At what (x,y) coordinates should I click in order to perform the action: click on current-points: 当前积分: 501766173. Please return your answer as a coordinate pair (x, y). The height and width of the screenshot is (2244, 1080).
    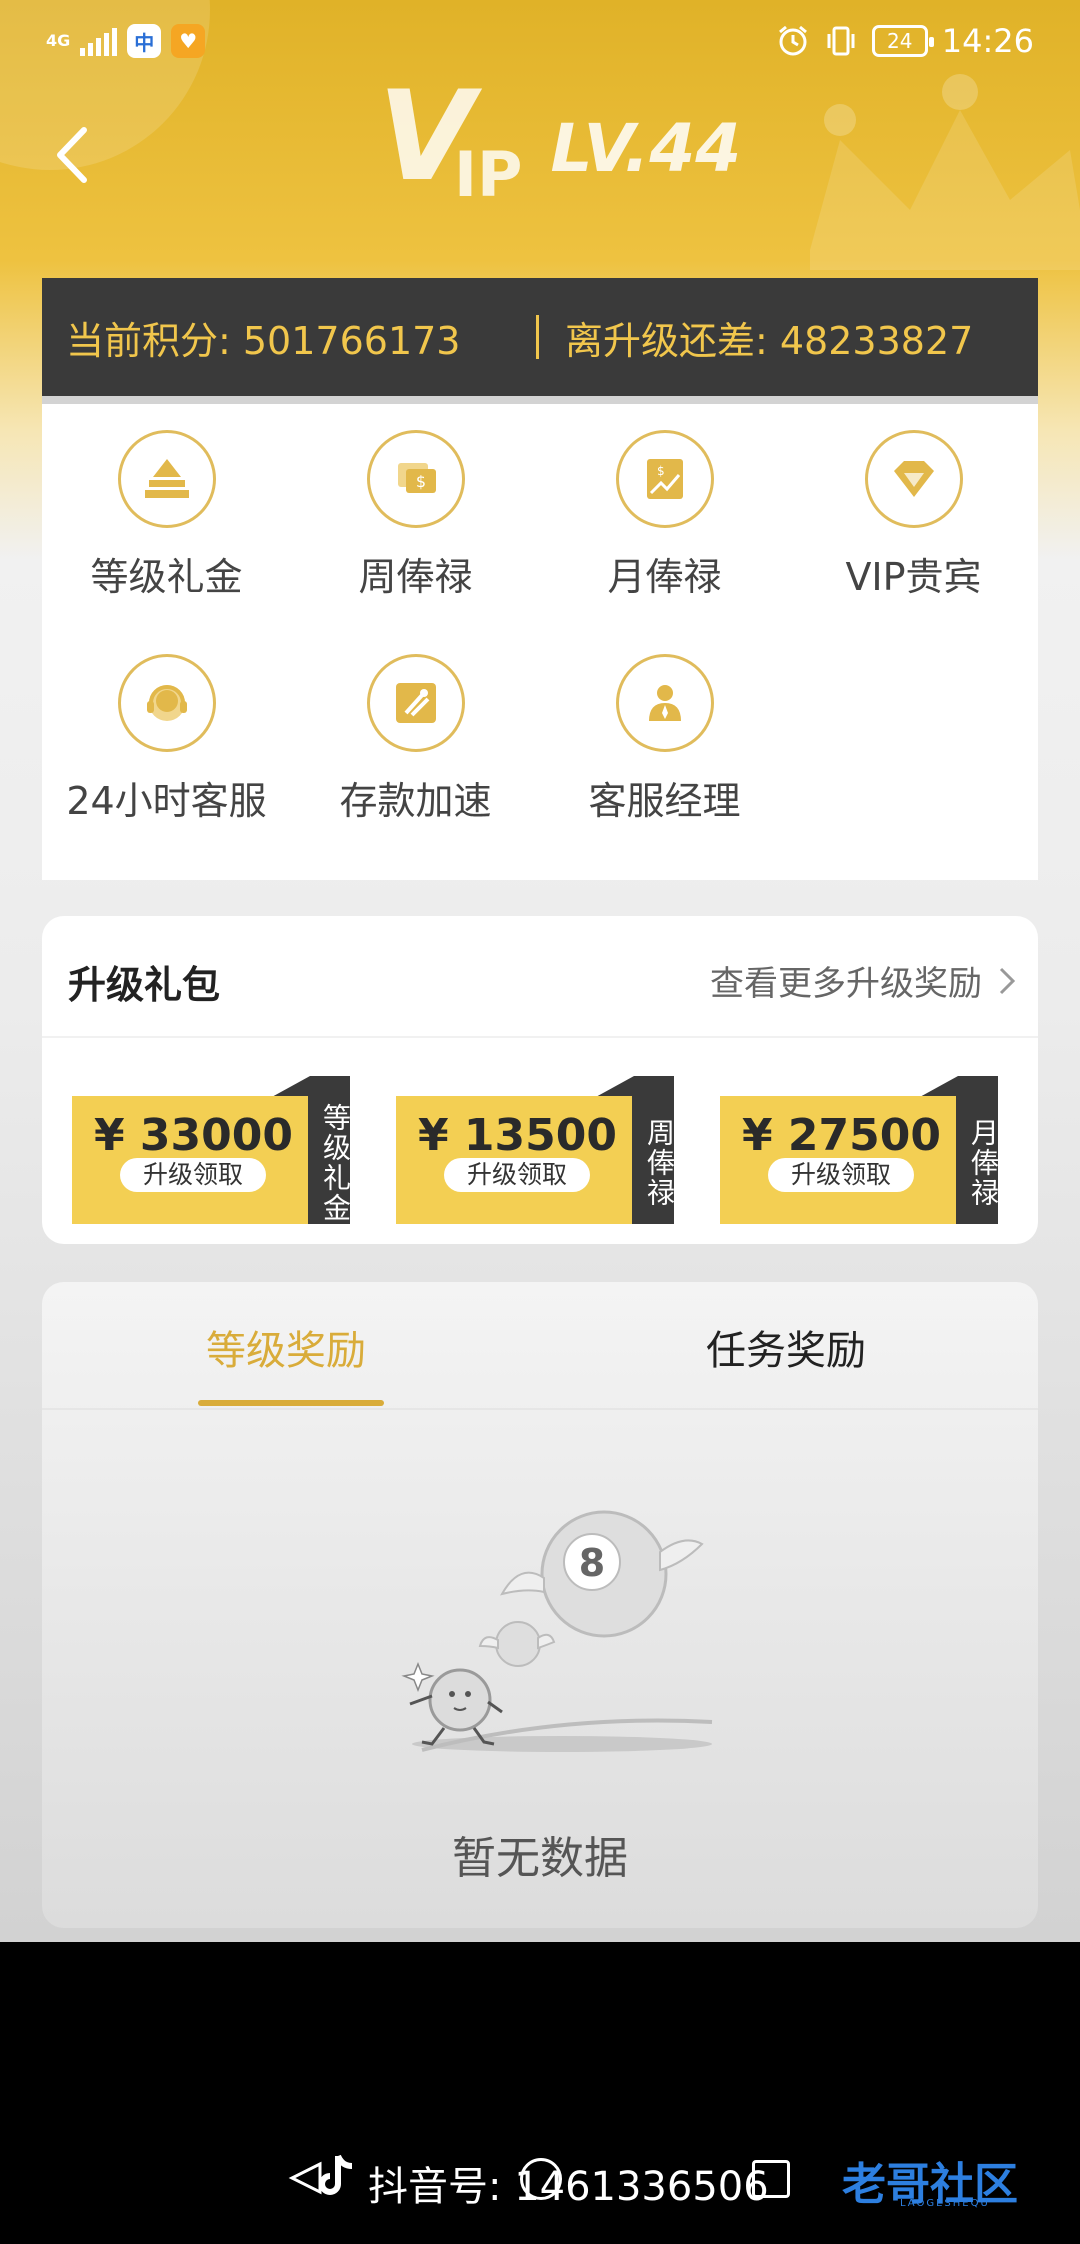
    Looking at the image, I should click on (263, 340).